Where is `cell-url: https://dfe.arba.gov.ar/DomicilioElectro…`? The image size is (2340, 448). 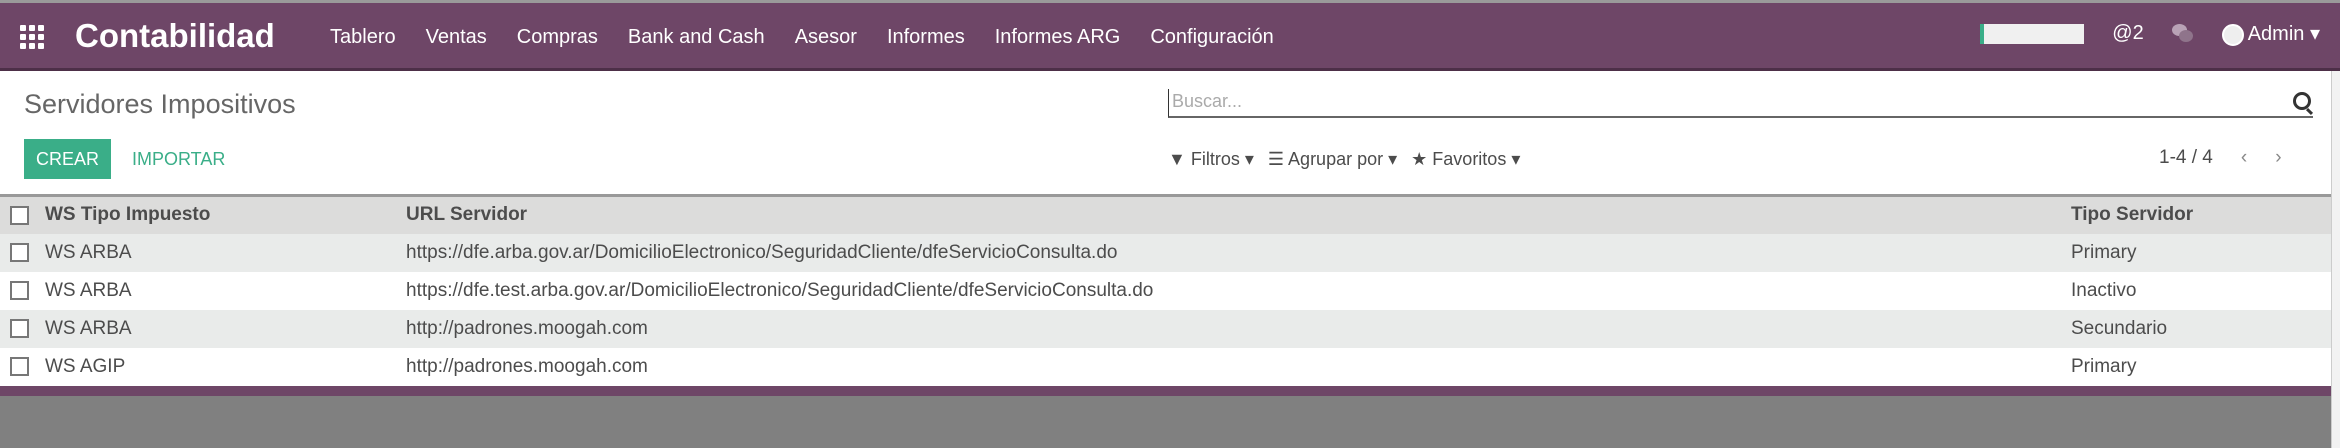
cell-url: https://dfe.arba.gov.ar/DomicilioElectro… is located at coordinates (1238, 252).